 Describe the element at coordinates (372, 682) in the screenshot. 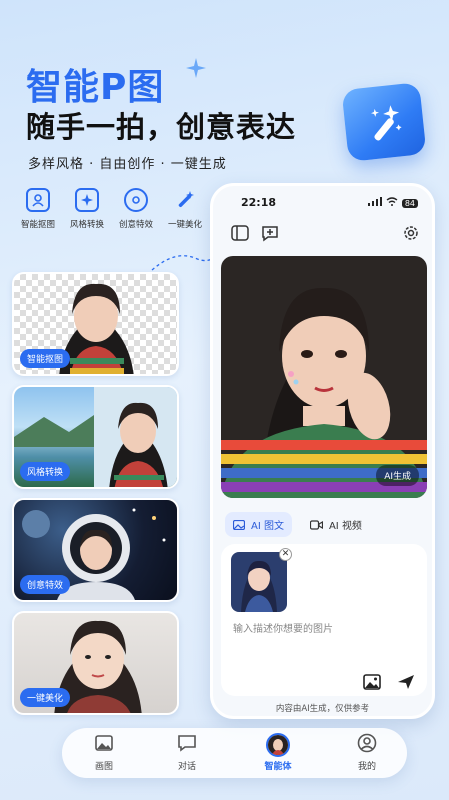

I see `image-upload-icon` at that location.